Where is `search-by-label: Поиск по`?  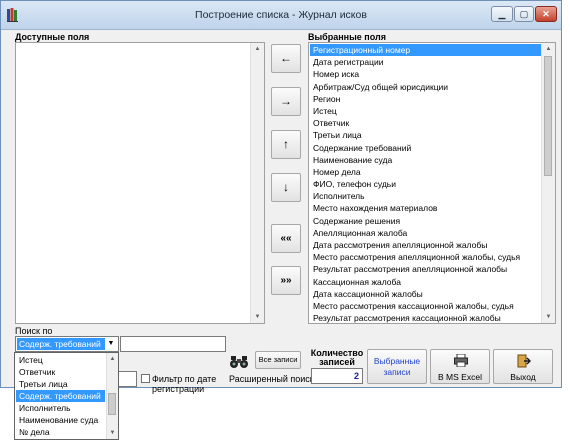 search-by-label: Поиск по is located at coordinates (34, 331).